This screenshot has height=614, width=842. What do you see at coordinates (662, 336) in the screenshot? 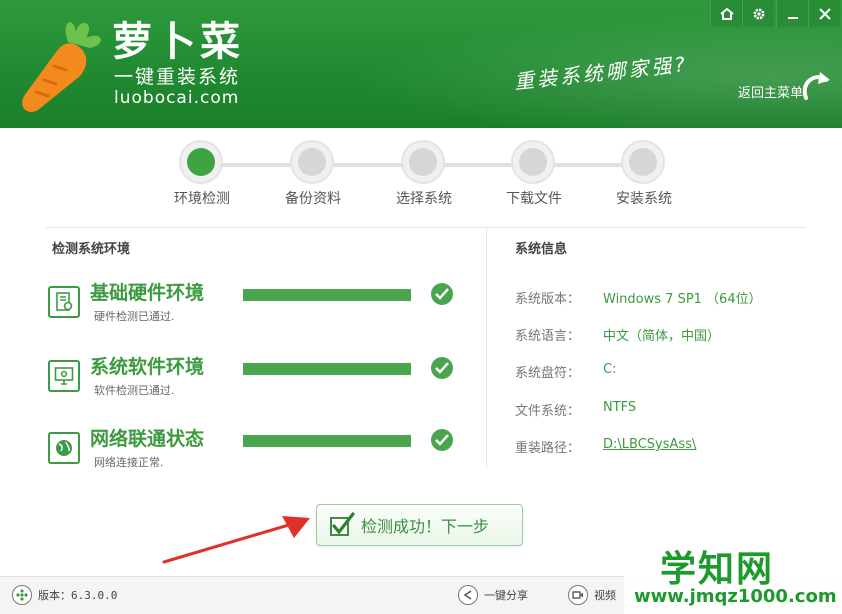
I see `info-value: 中文（简体，中国）` at bounding box center [662, 336].